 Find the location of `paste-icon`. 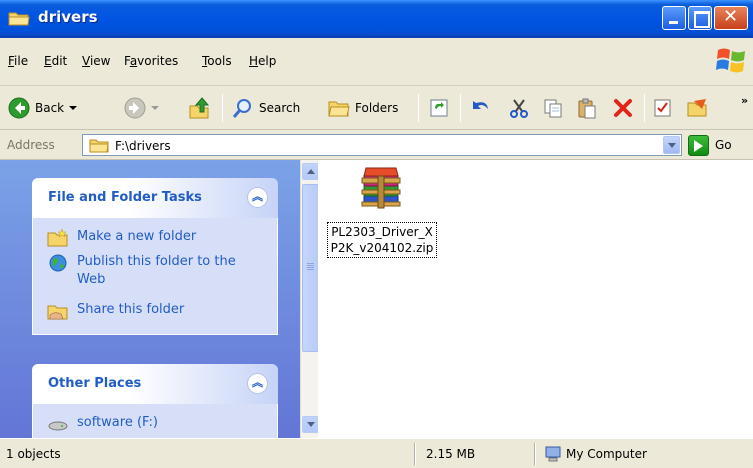

paste-icon is located at coordinates (587, 108).